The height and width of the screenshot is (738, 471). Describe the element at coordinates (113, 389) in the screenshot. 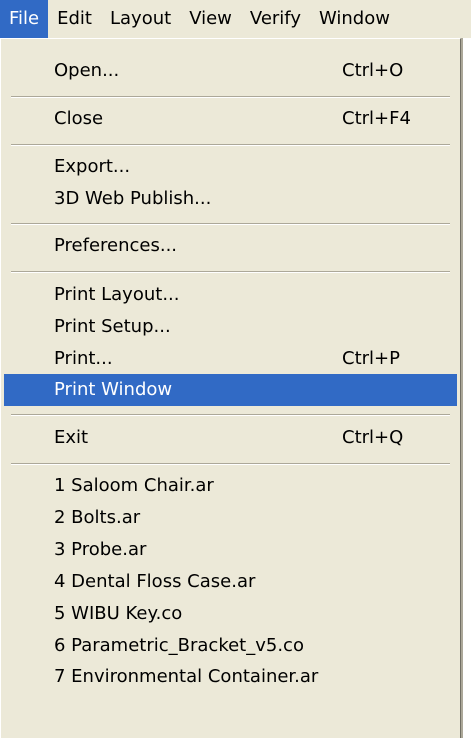

I see `menu-item-label: Print Window` at that location.